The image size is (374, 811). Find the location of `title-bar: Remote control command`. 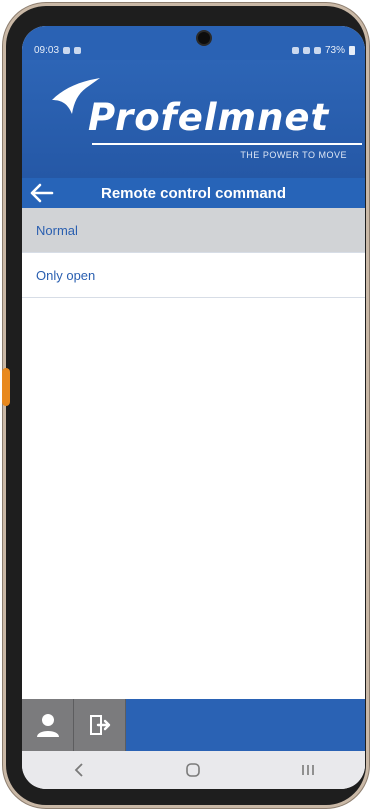

title-bar: Remote control command is located at coordinates (193, 193).